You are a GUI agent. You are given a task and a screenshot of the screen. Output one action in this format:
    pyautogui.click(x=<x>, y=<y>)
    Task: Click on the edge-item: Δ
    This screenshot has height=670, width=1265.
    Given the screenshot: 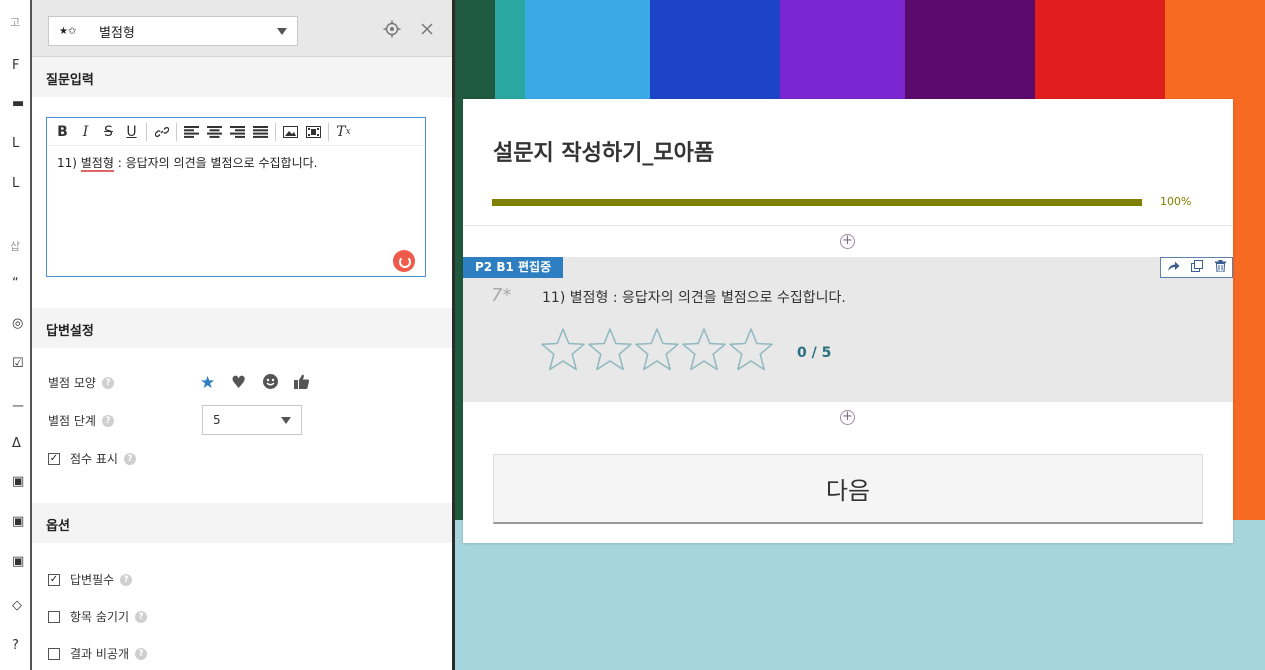 What is the action you would take?
    pyautogui.click(x=16, y=443)
    